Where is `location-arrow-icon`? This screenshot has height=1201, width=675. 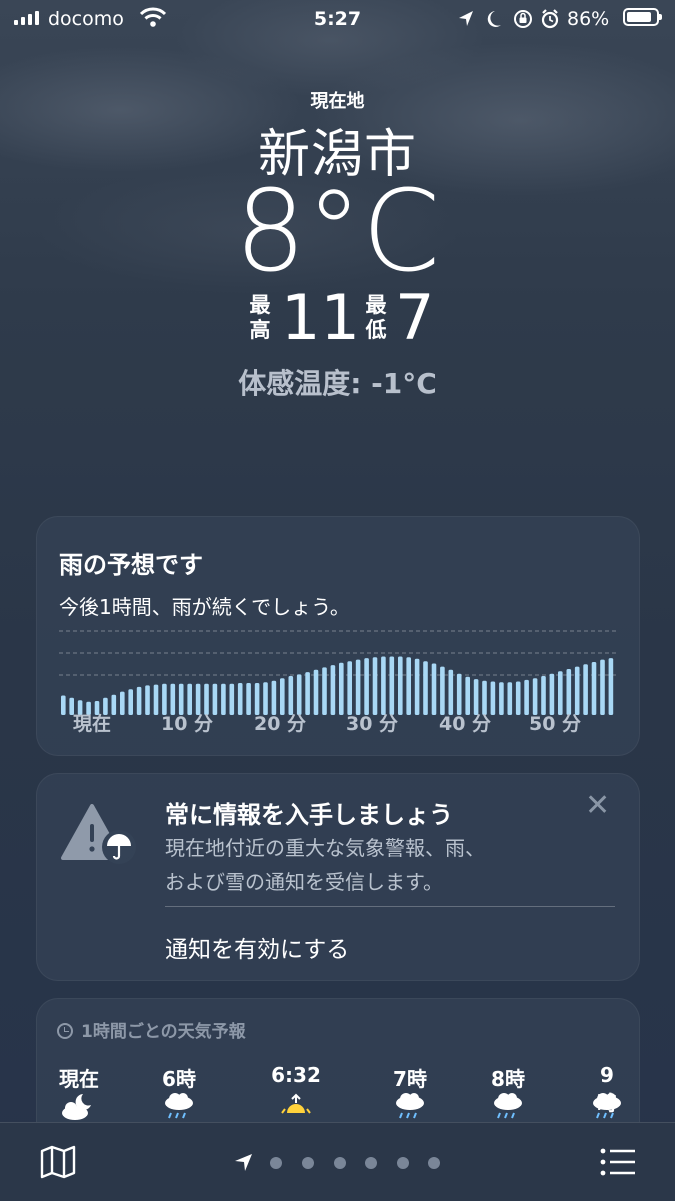
location-arrow-icon is located at coordinates (244, 1164).